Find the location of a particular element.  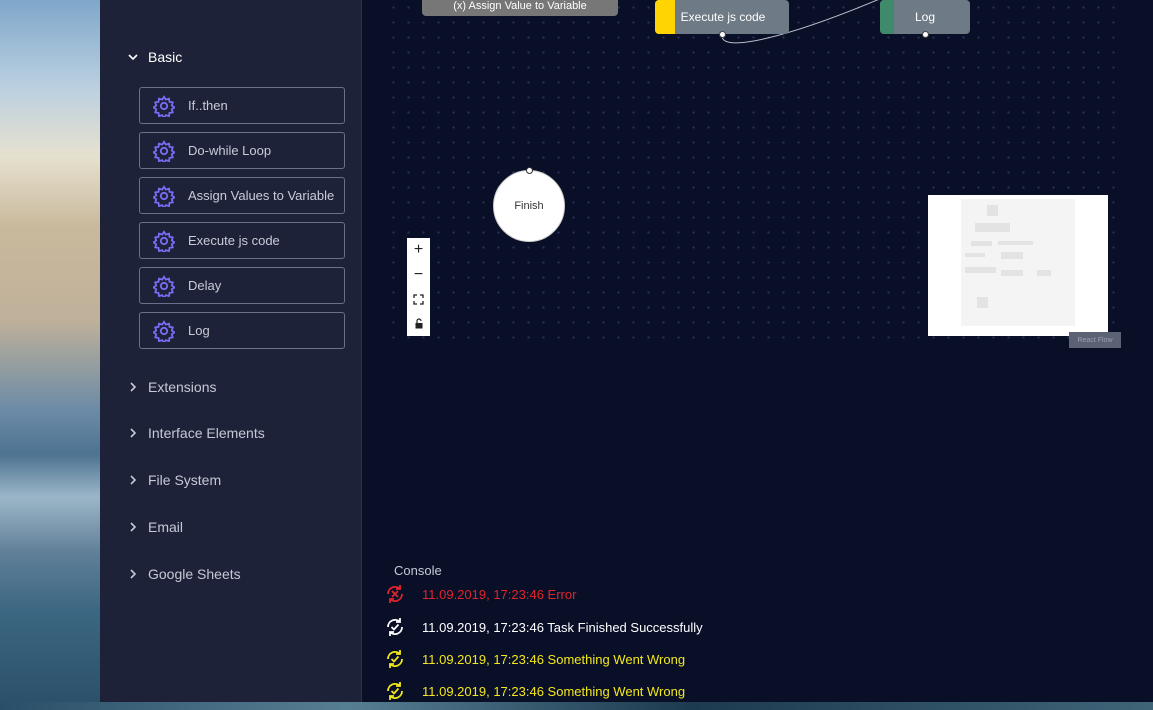

category-interface-elements: Interface Elements is located at coordinates (195, 433).